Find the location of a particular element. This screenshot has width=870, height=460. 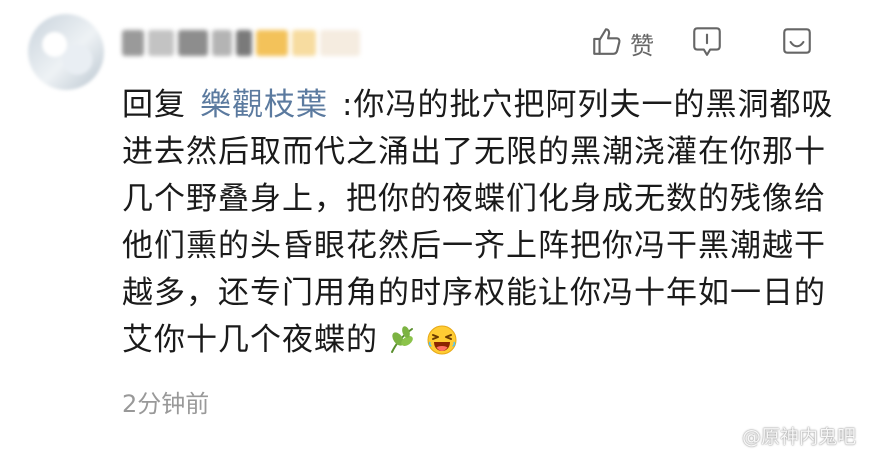

reply-button is located at coordinates (735, 43).